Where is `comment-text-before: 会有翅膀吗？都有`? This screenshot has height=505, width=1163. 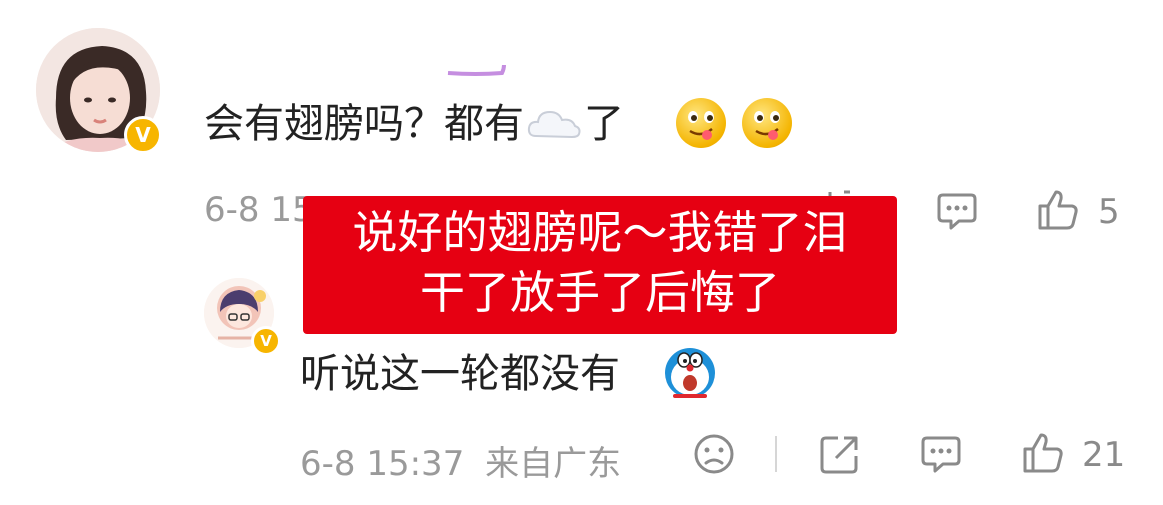
comment-text-before: 会有翅膀吗？都有 is located at coordinates (364, 124).